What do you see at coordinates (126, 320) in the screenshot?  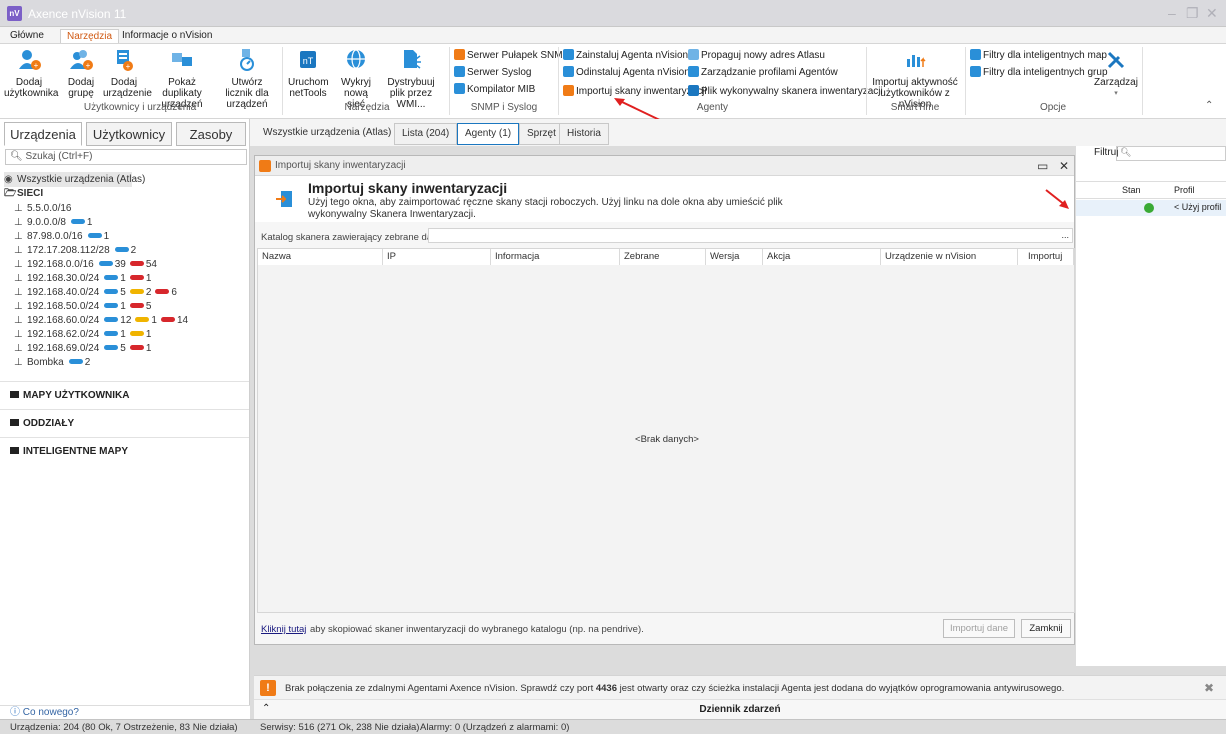 I see `ok-count: 12` at bounding box center [126, 320].